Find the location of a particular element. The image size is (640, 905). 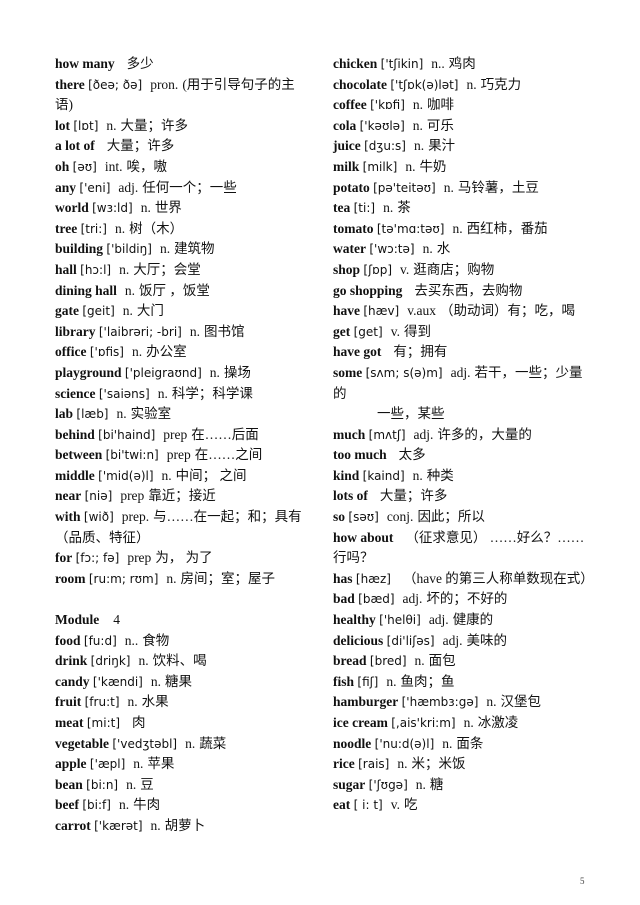

vocab-definition: 水果 is located at coordinates (155, 702).